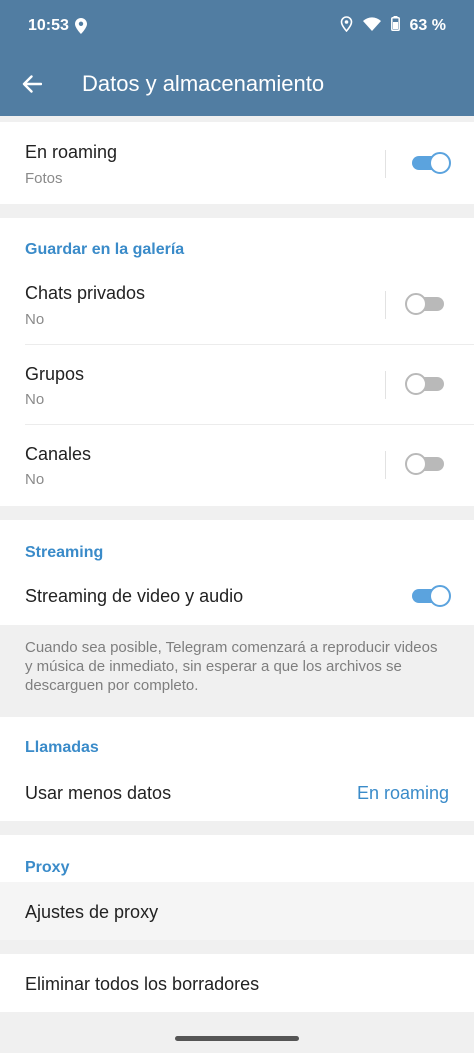 This screenshot has width=474, height=1053. I want to click on list-item-grupos: Grupos No, so click(237, 384).